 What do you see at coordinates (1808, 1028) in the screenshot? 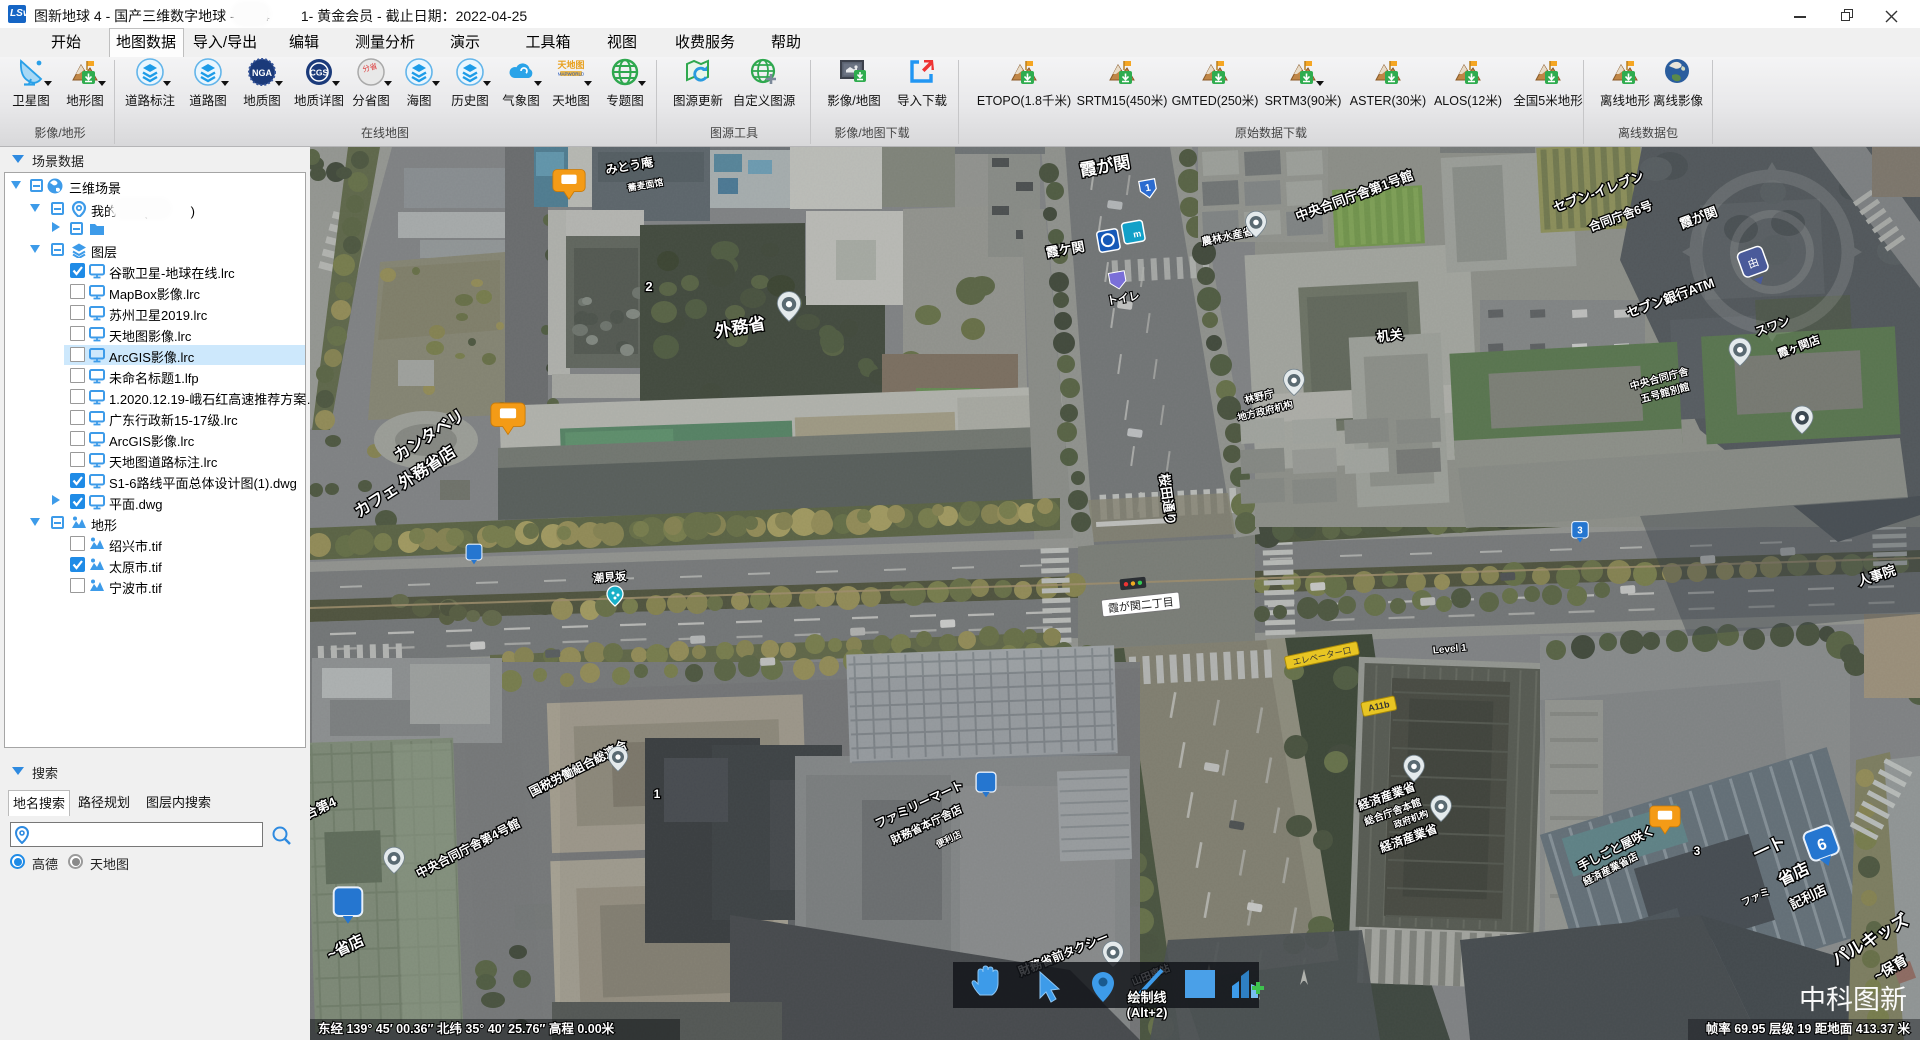
I see `svg-text: 帧率 69.95 层级 19 距地面 413.37 米` at bounding box center [1808, 1028].